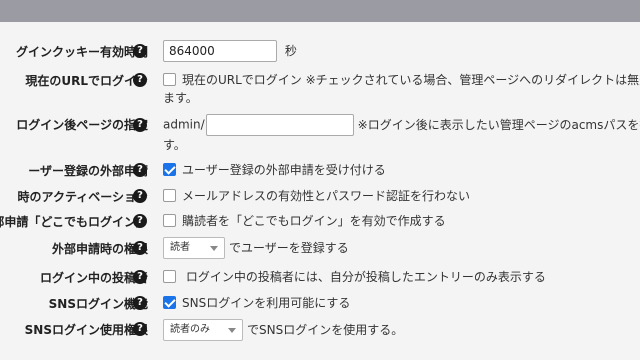  What do you see at coordinates (290, 50) in the screenshot?
I see `unit-label: 秒` at bounding box center [290, 50].